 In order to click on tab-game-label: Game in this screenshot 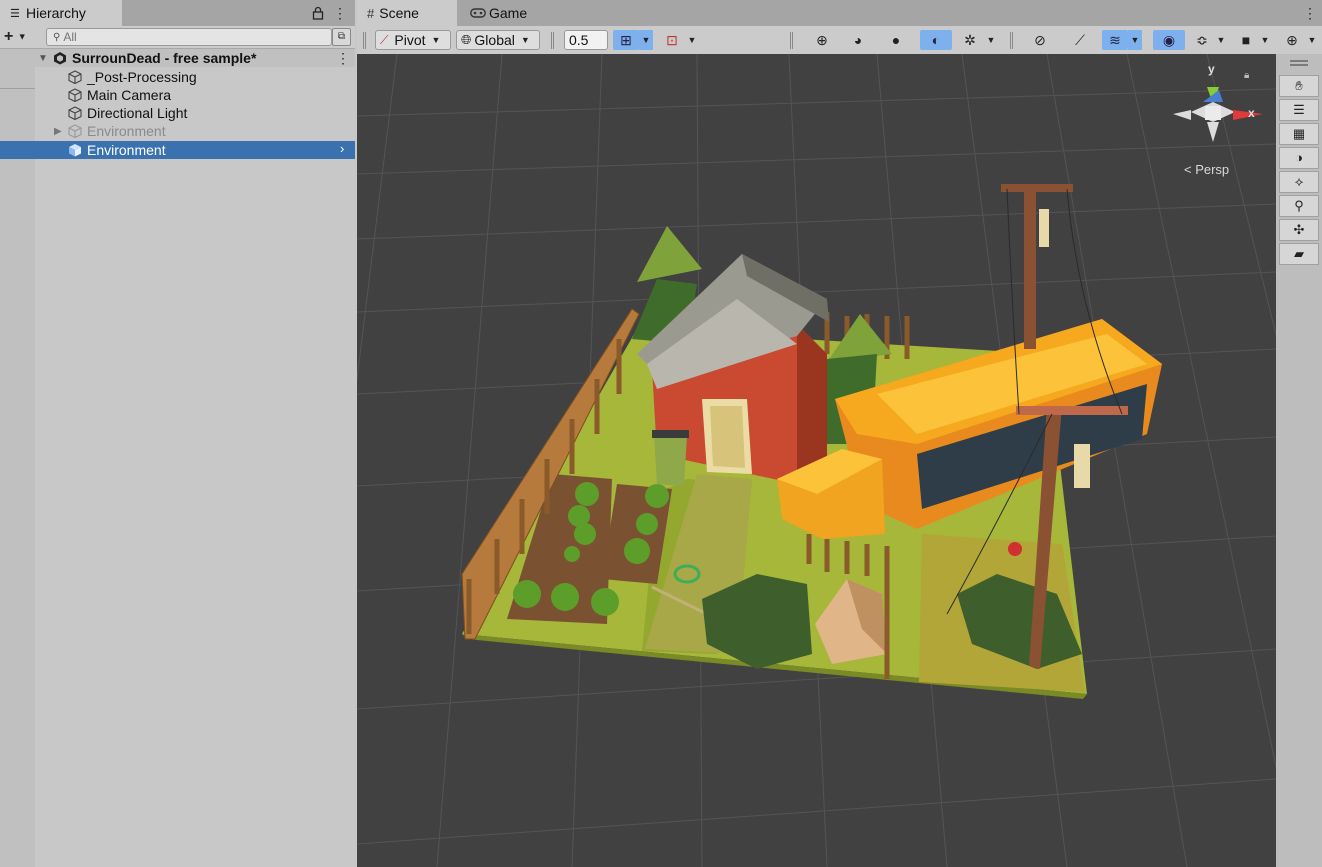, I will do `click(508, 13)`.